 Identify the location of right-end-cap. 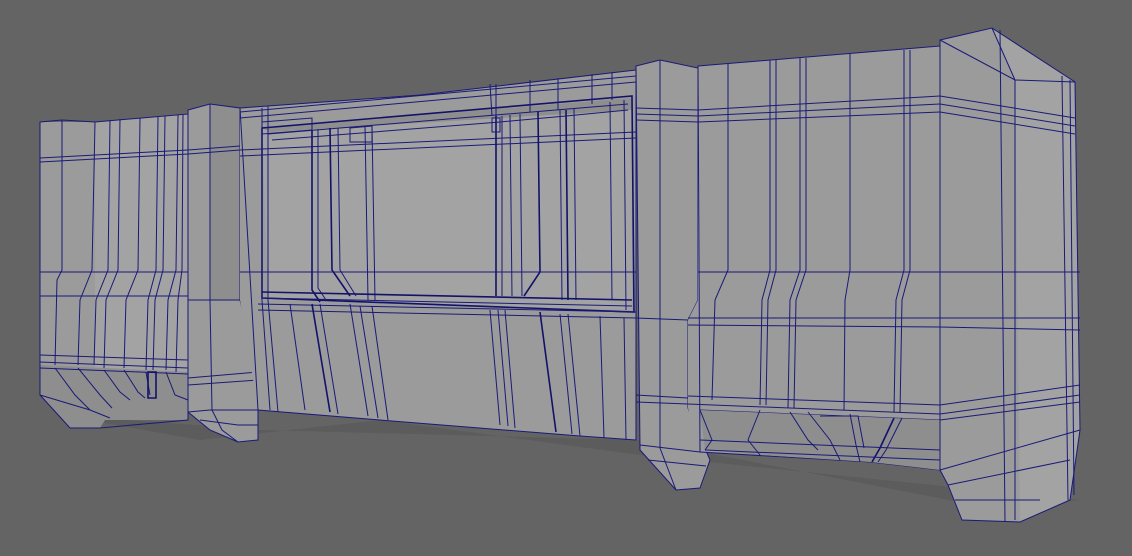
(1010, 275).